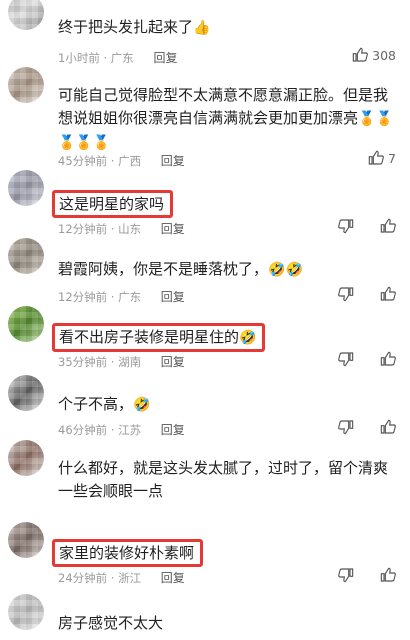  I want to click on comment-meta: 24分钟前 · 浙江 回复, so click(121, 578).